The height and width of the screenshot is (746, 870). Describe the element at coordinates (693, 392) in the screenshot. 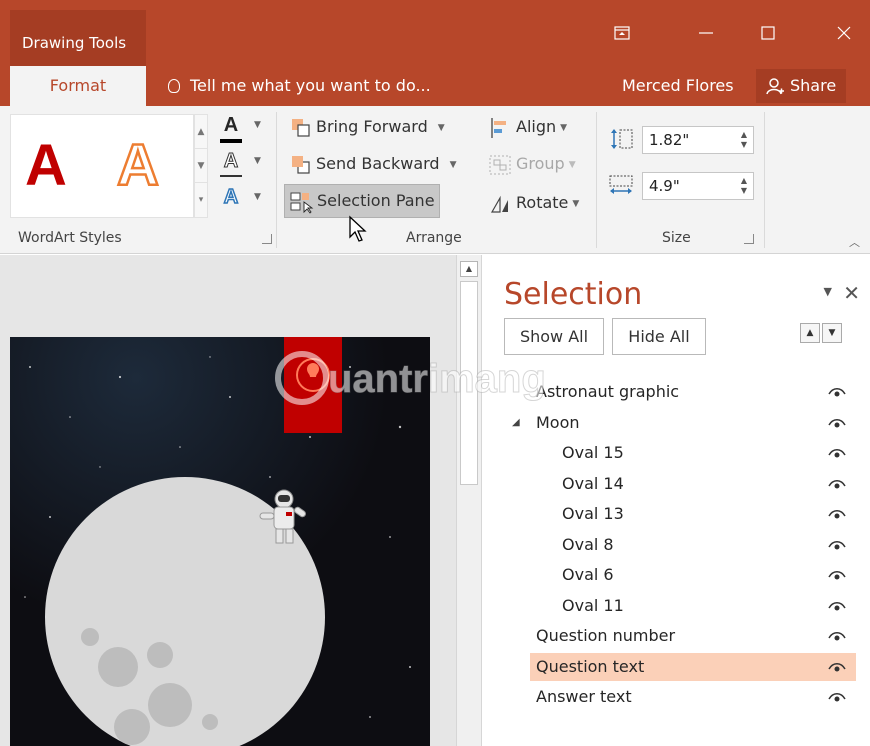

I see `selection-item-astronaut-graphic: Astronaut graphic` at that location.